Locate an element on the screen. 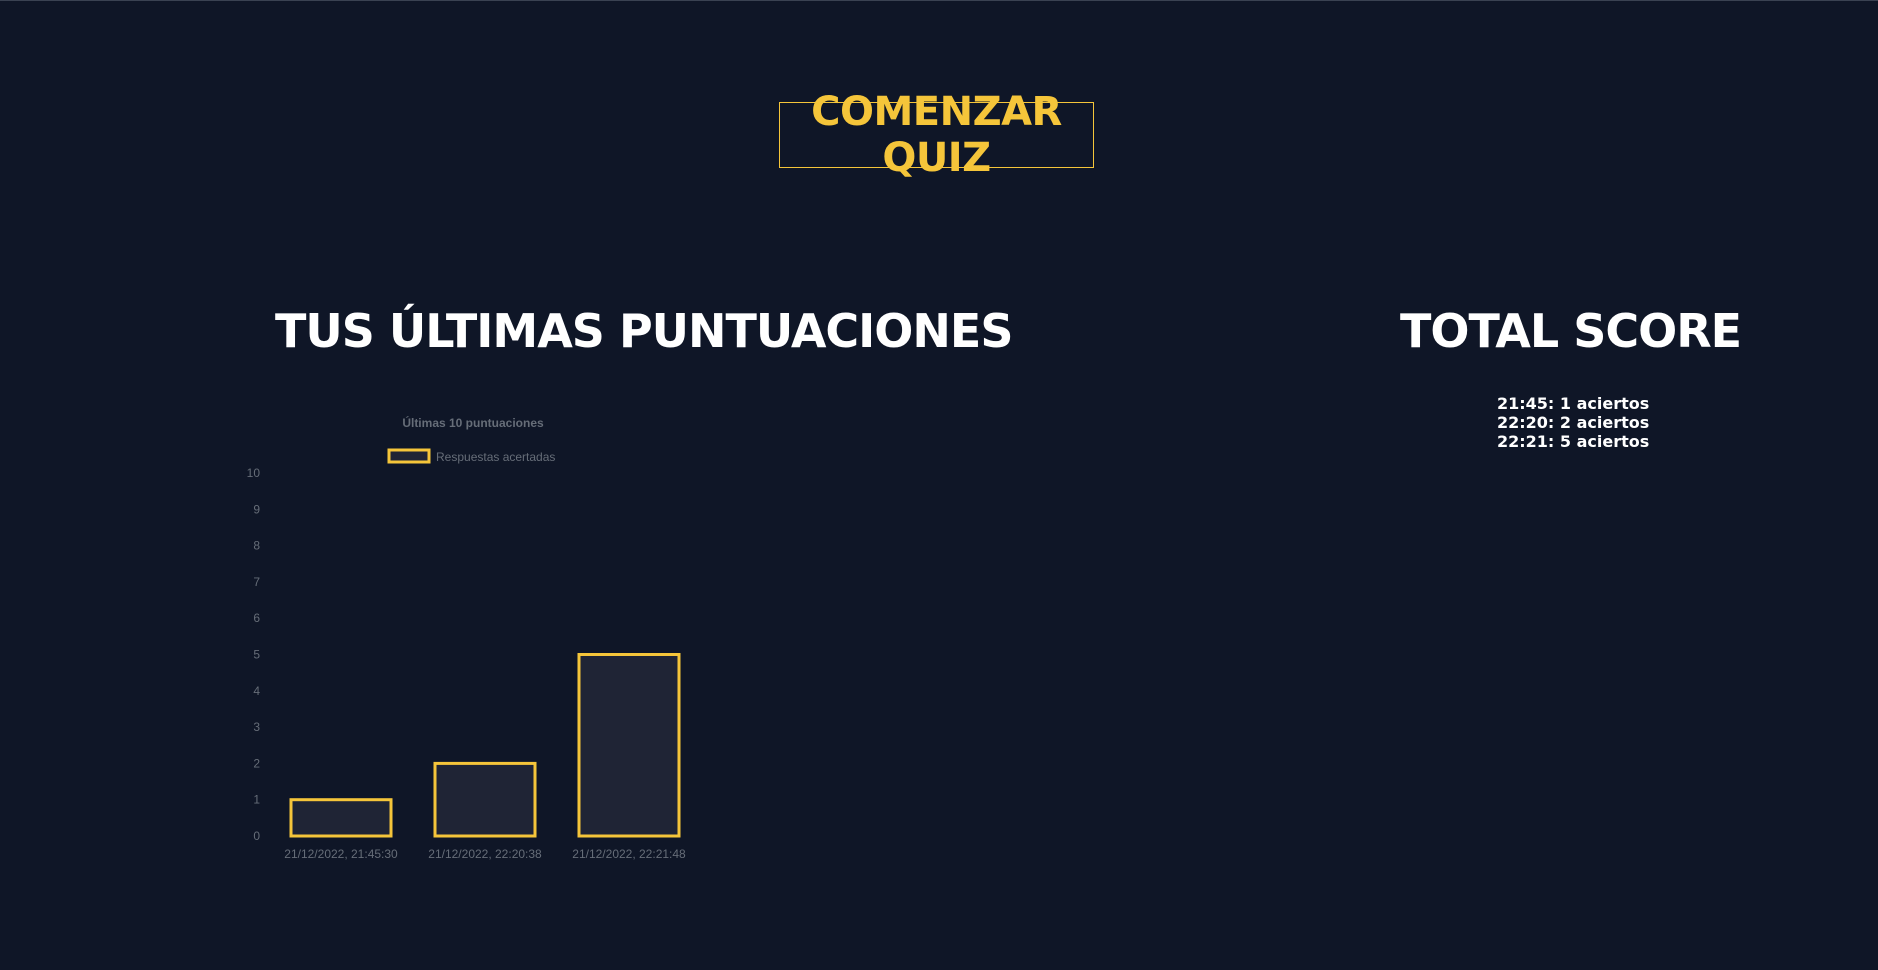 This screenshot has height=970, width=1878. y-tick-label: 3 is located at coordinates (256, 727).